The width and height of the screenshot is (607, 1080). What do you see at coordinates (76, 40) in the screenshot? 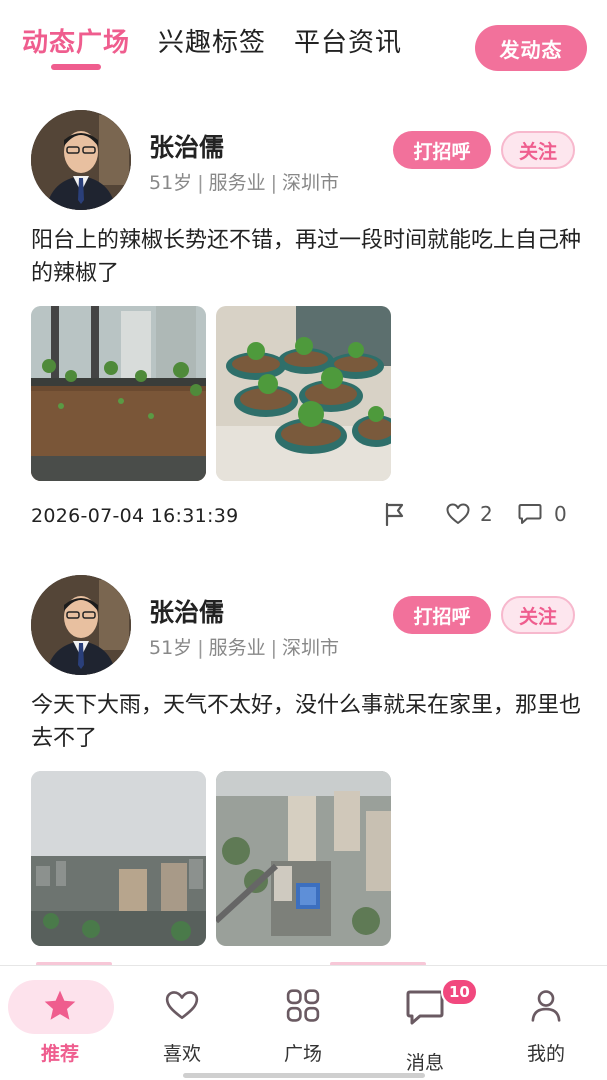
I see `tab-dynamic-square: 动态广场` at bounding box center [76, 40].